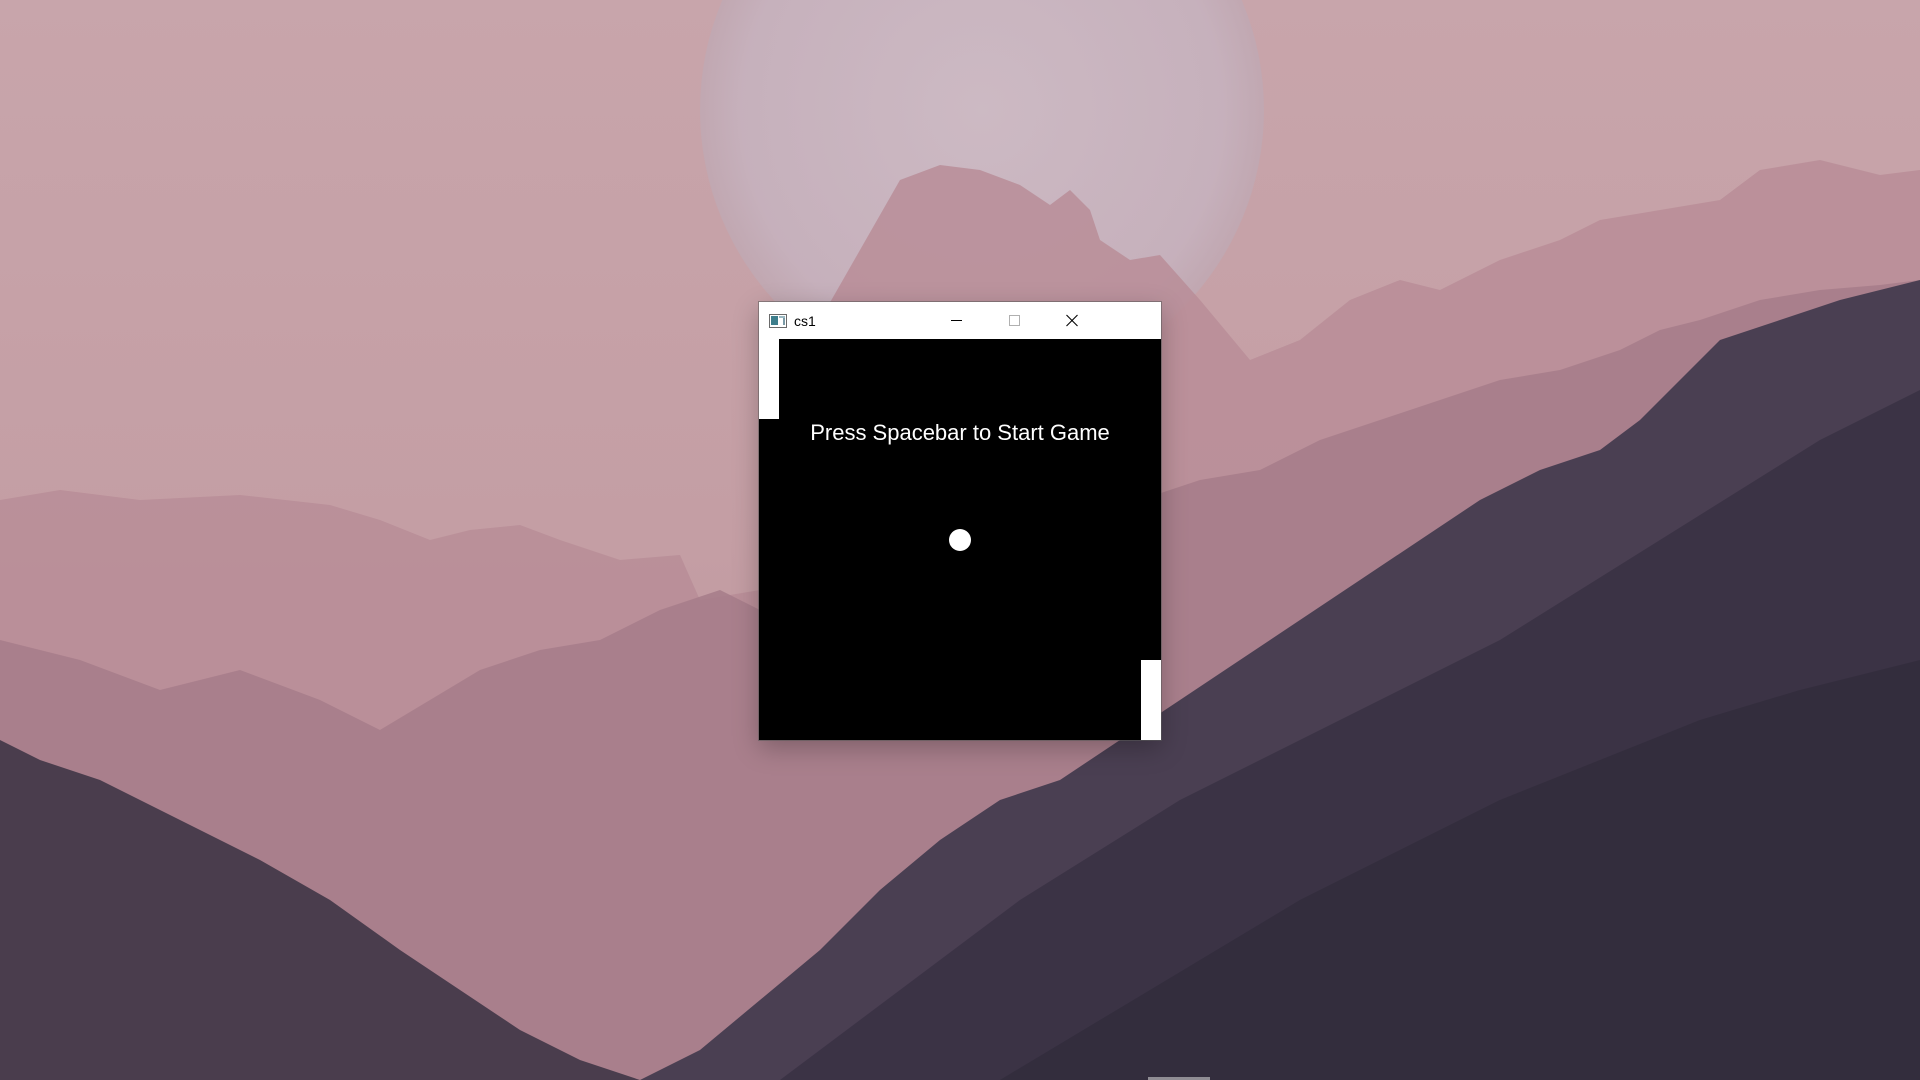 This screenshot has width=1920, height=1080. I want to click on ball, so click(960, 540).